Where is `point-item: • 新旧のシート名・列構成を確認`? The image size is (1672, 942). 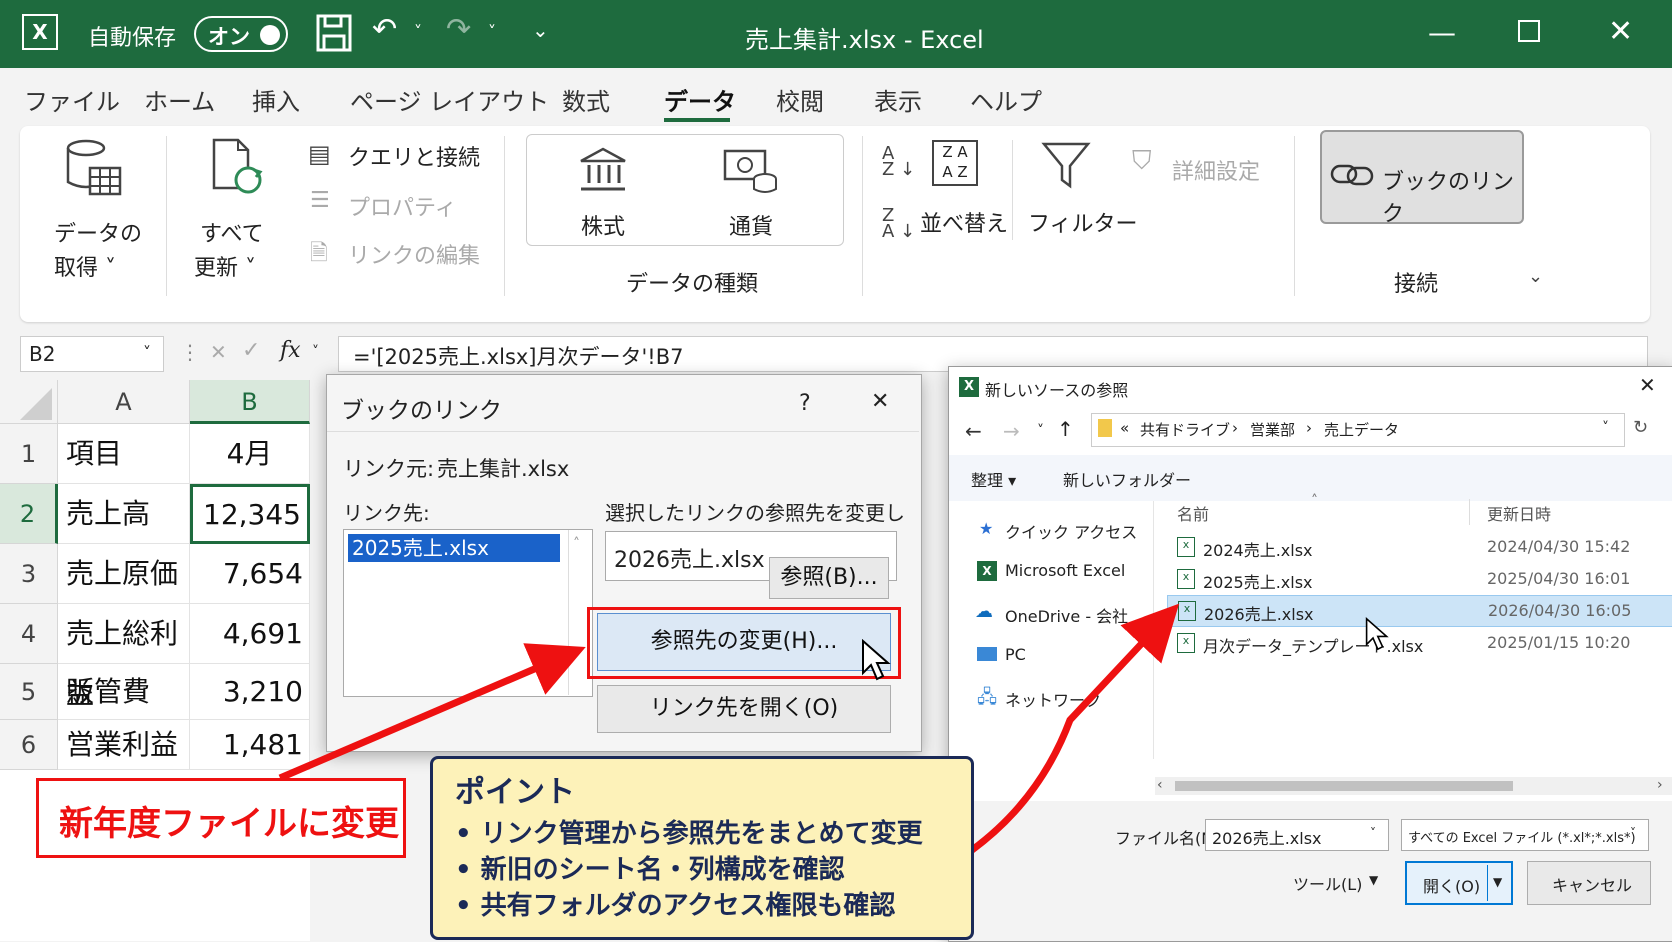
point-item: • 新旧のシート名・列構成を確認 is located at coordinates (650, 870).